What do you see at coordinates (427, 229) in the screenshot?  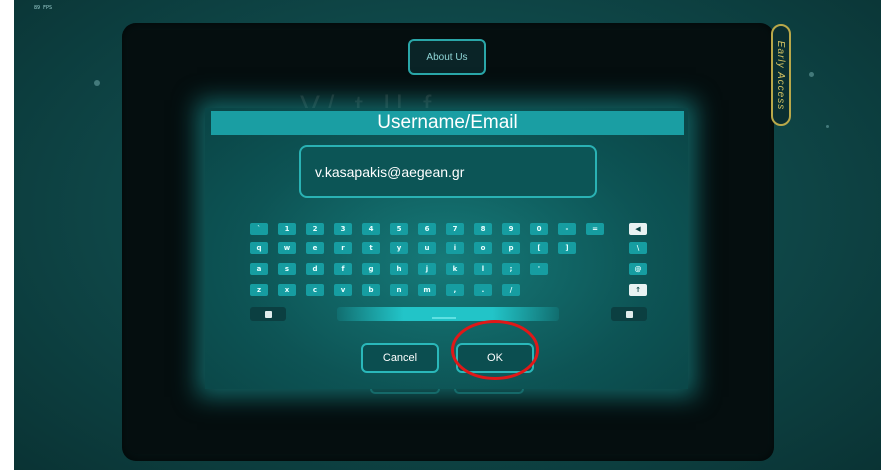 I see `key-char: 6` at bounding box center [427, 229].